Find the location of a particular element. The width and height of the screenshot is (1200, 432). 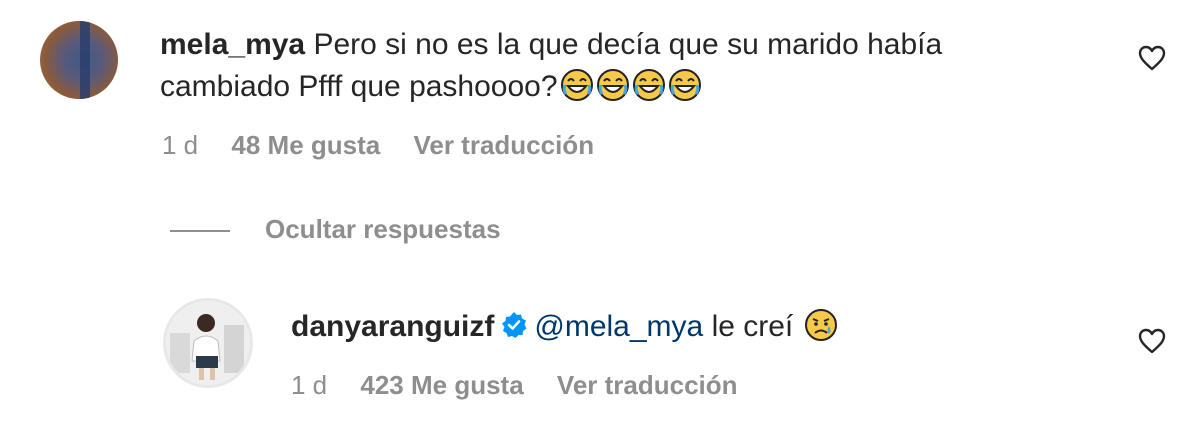

translate-link: Ver traducción is located at coordinates (503, 145).